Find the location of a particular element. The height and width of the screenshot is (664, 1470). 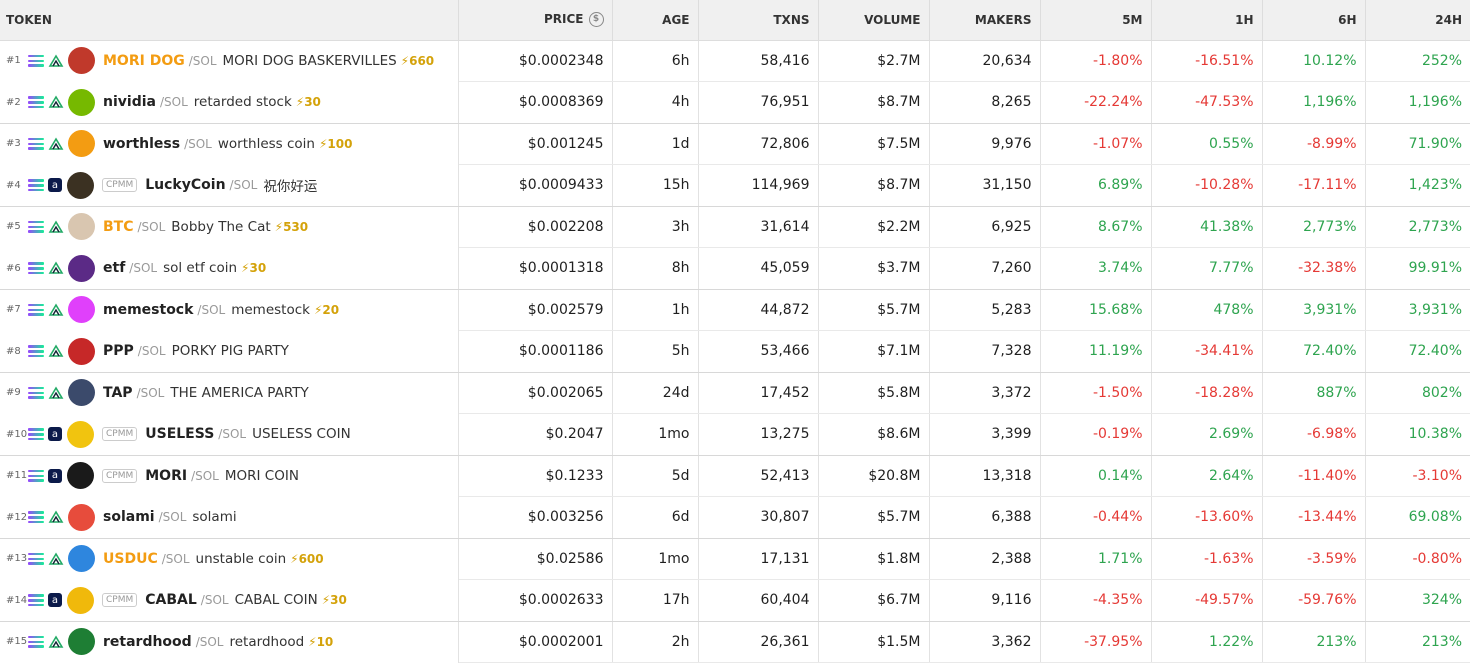

token-symbol: BTC is located at coordinates (118, 227).